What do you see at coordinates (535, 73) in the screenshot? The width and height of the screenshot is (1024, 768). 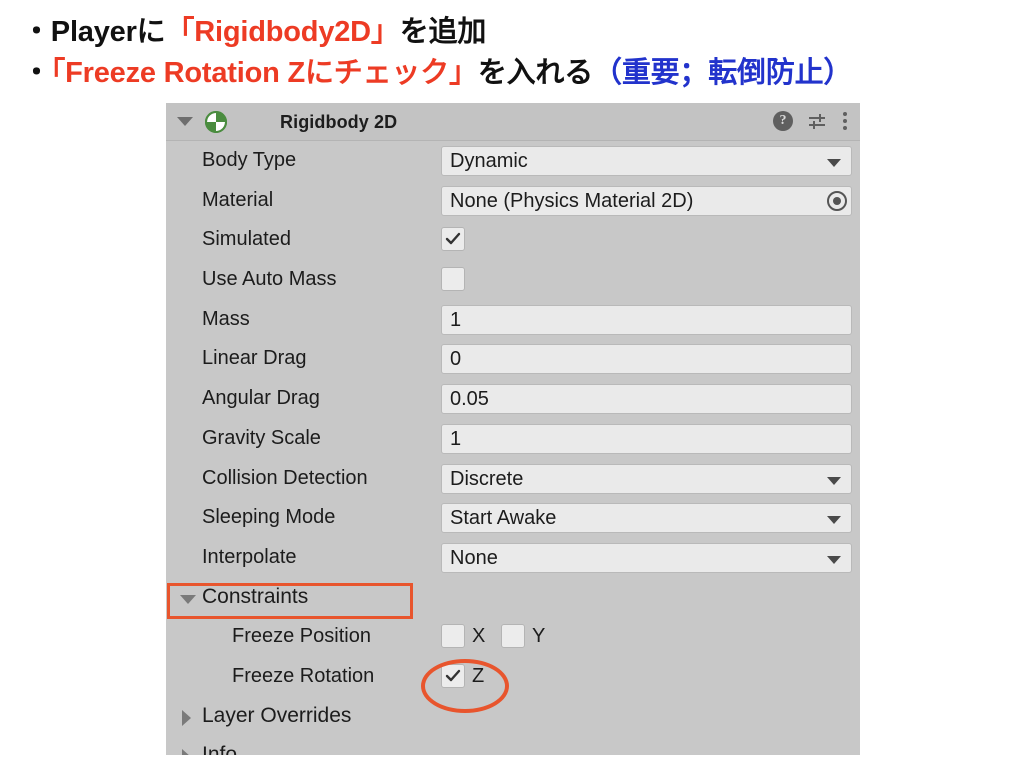 I see `slide-line-2-seg-2: を入れる` at bounding box center [535, 73].